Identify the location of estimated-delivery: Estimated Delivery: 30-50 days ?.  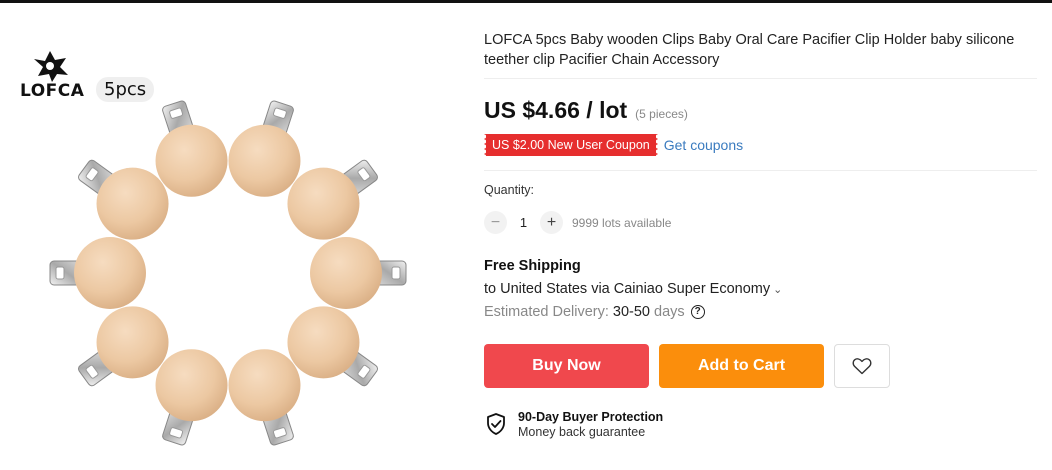
(762, 312).